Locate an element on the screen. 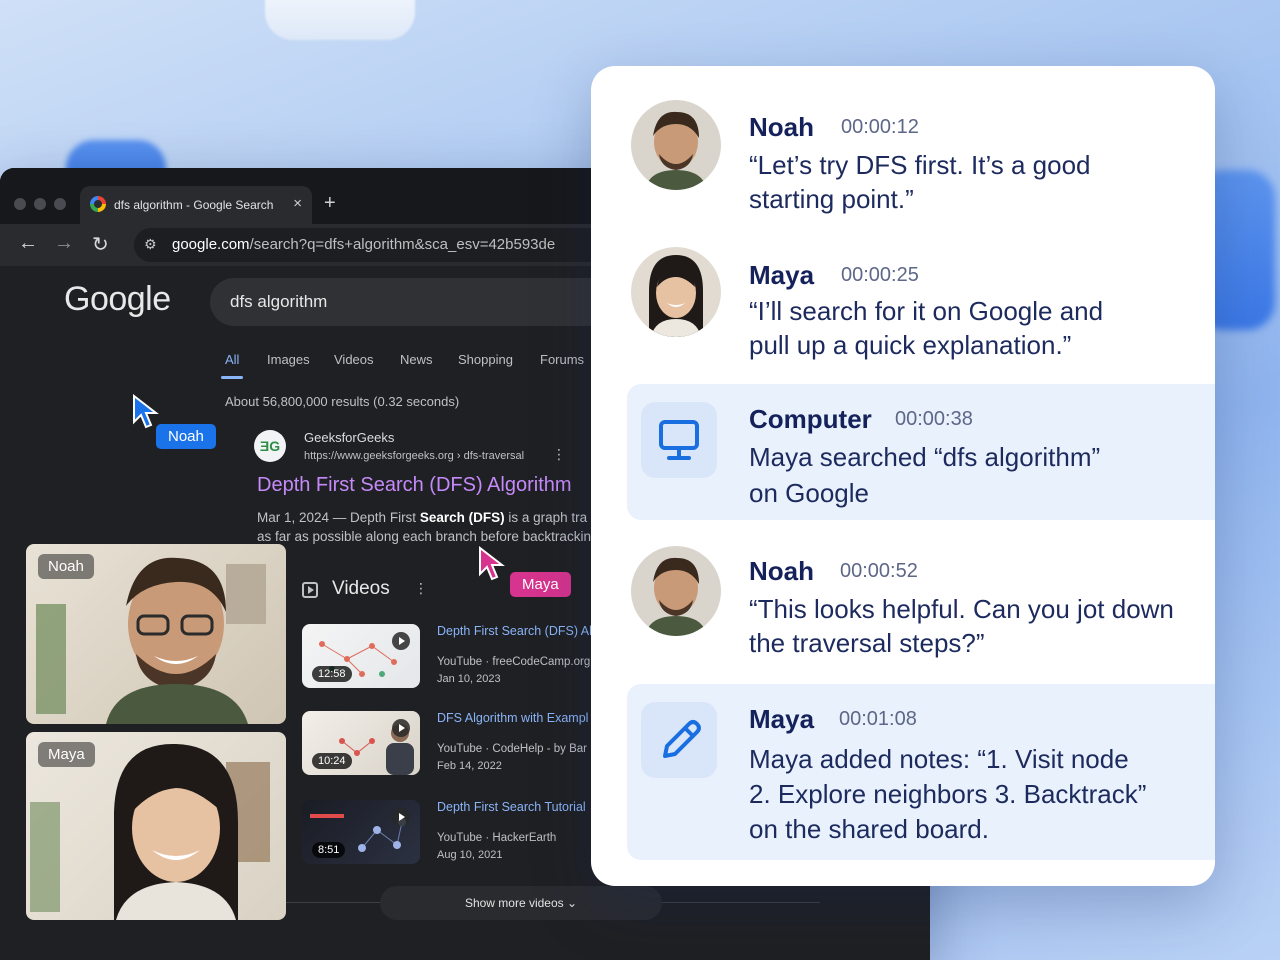 Image resolution: width=1280 pixels, height=960 pixels. tab-news: News is located at coordinates (416, 359).